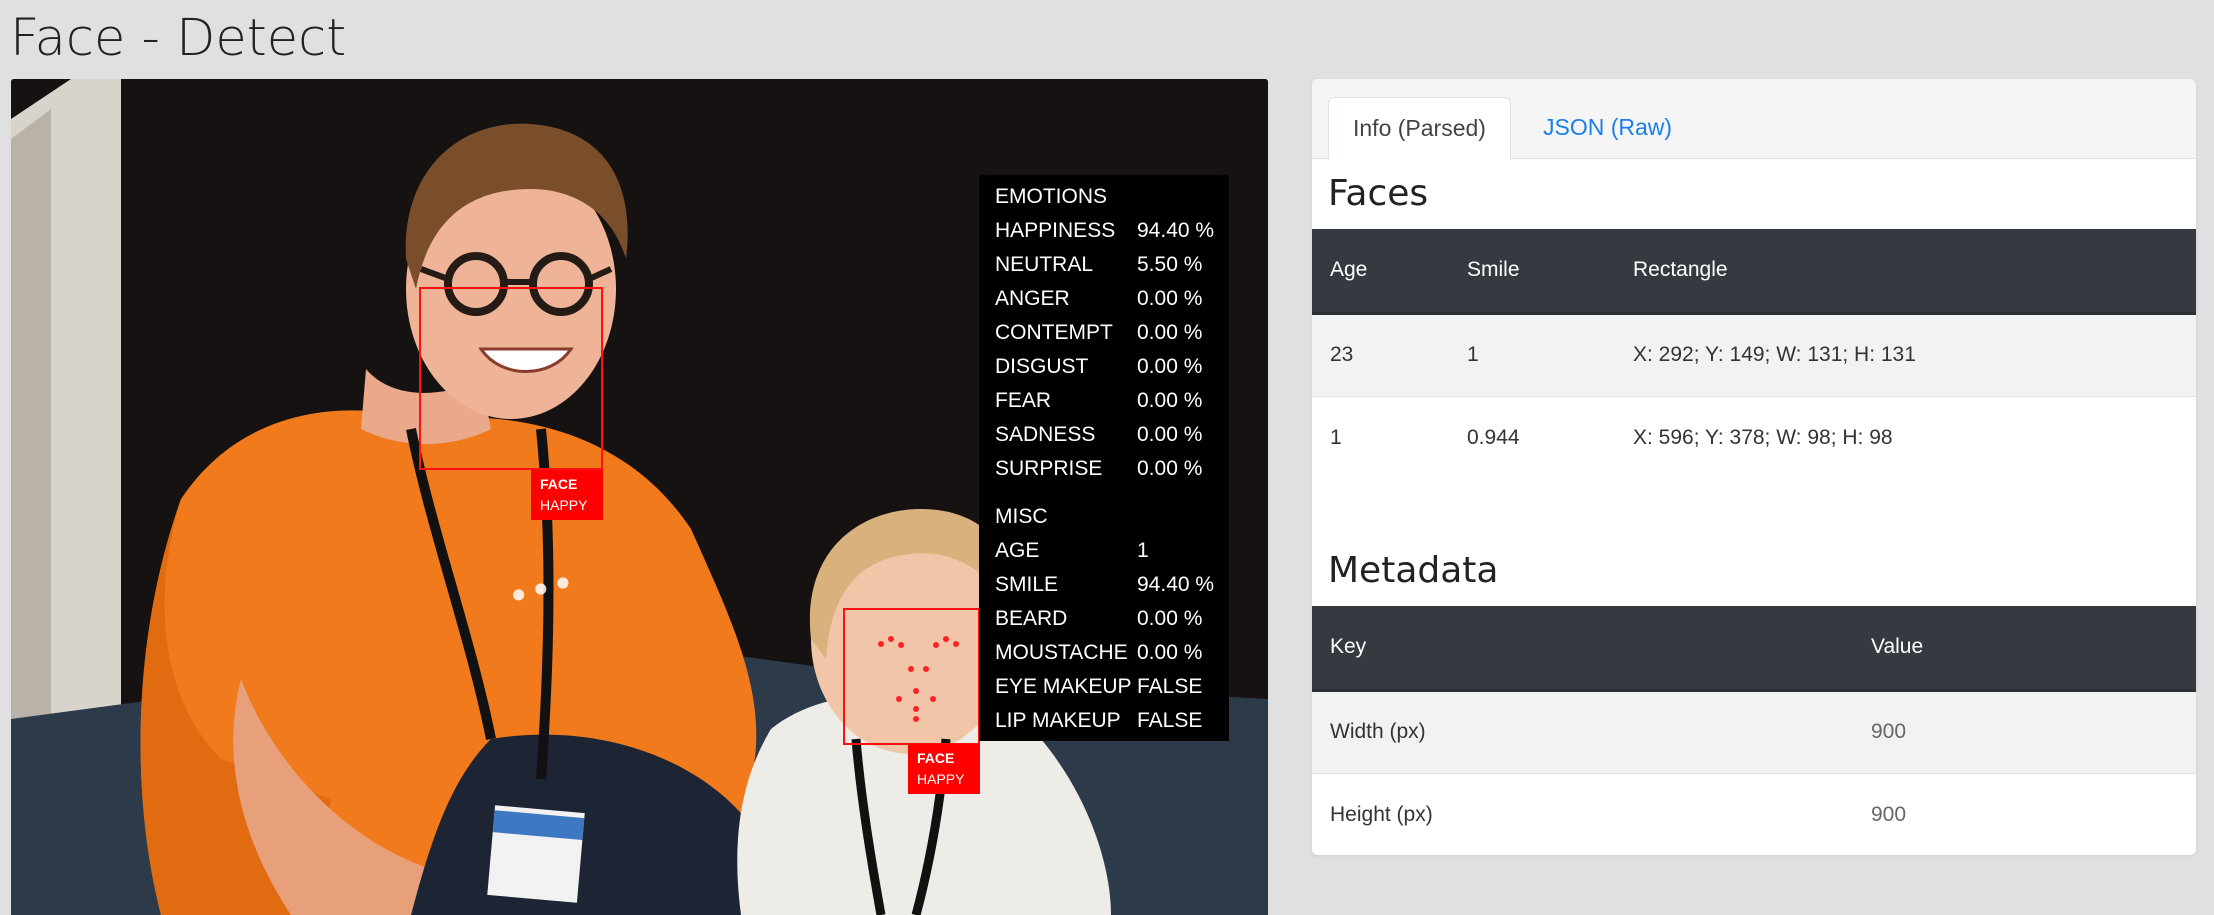 This screenshot has height=915, width=2214. What do you see at coordinates (2024, 649) in the screenshot?
I see `column-header-value: Value` at bounding box center [2024, 649].